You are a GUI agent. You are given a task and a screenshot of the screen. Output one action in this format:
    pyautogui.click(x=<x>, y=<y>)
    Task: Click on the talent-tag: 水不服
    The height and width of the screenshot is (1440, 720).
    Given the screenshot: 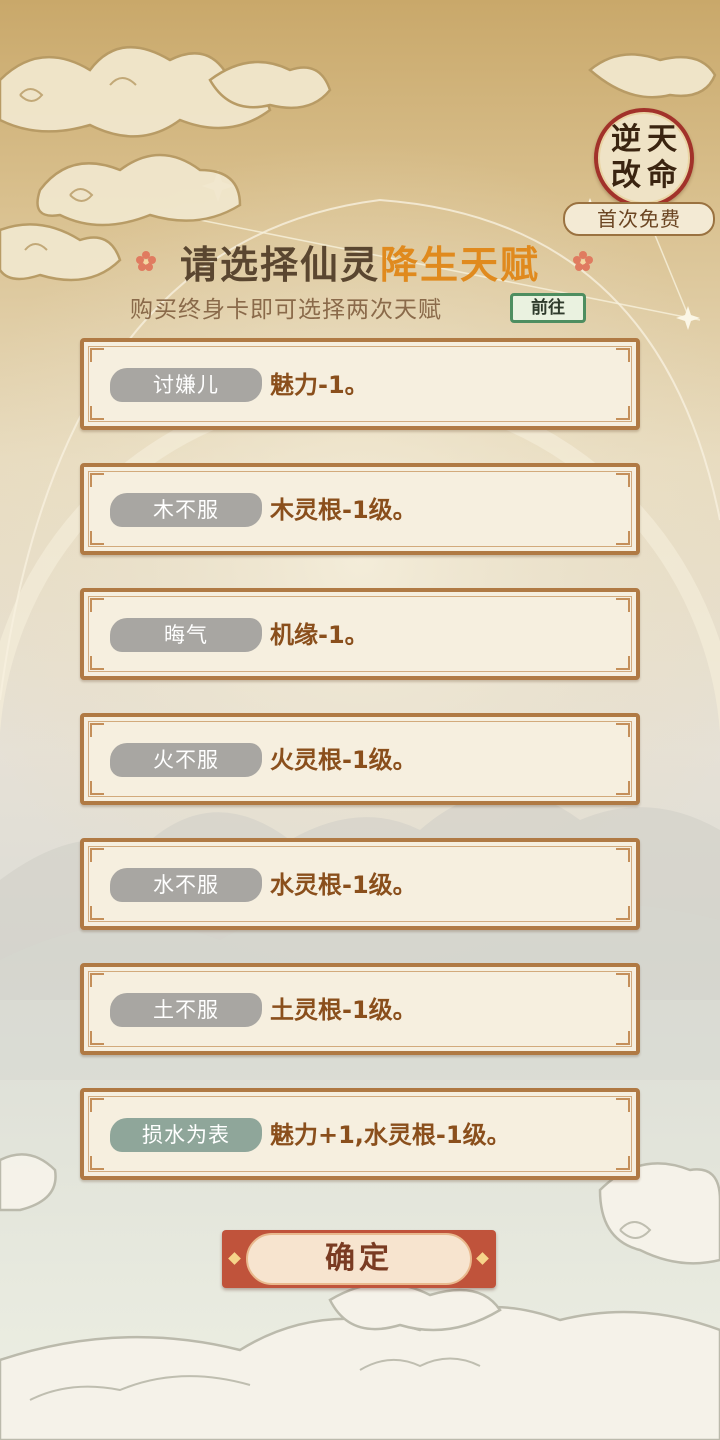 What is the action you would take?
    pyautogui.click(x=186, y=885)
    